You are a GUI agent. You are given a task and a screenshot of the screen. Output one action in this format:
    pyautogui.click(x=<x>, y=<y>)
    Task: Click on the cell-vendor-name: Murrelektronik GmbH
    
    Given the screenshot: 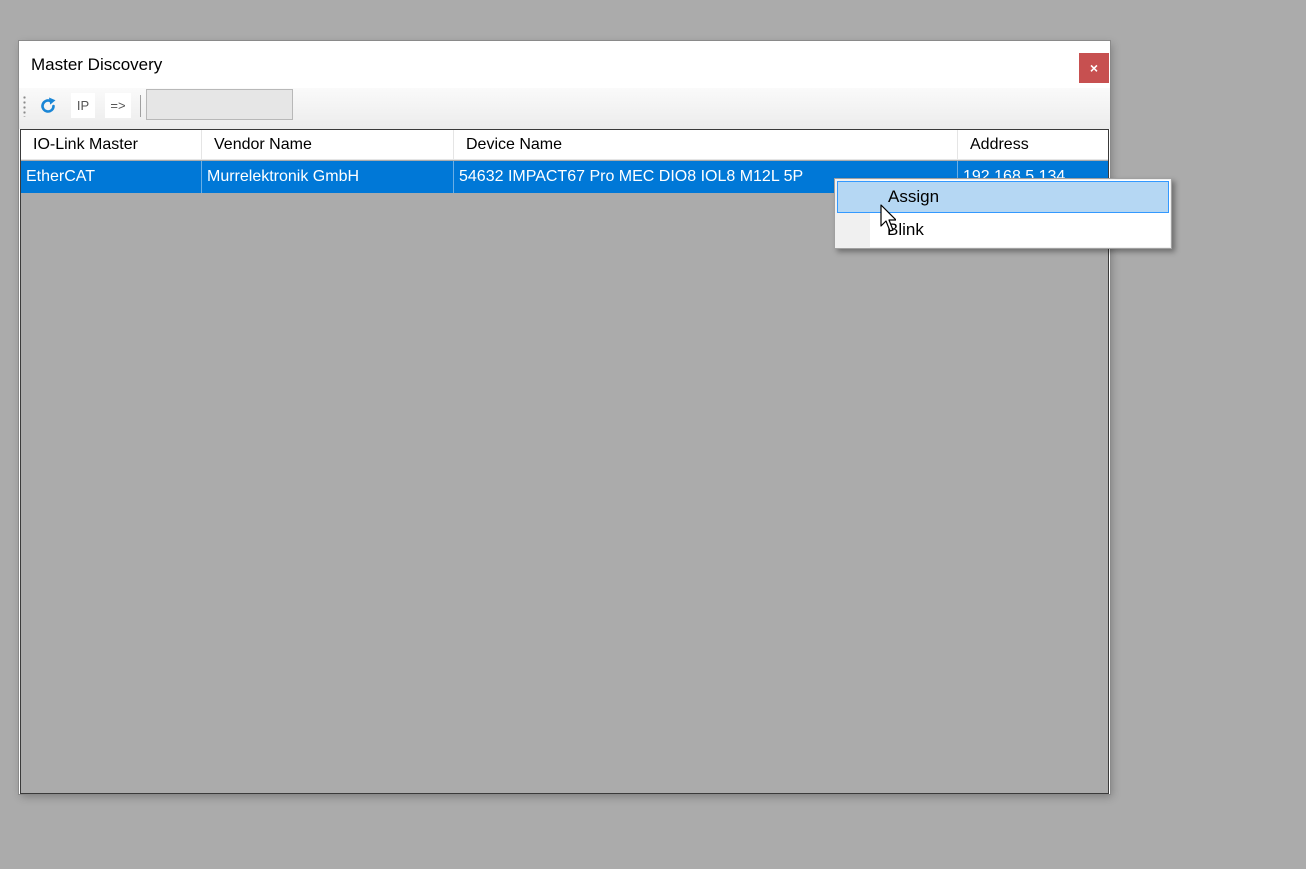 What is the action you would take?
    pyautogui.click(x=328, y=177)
    